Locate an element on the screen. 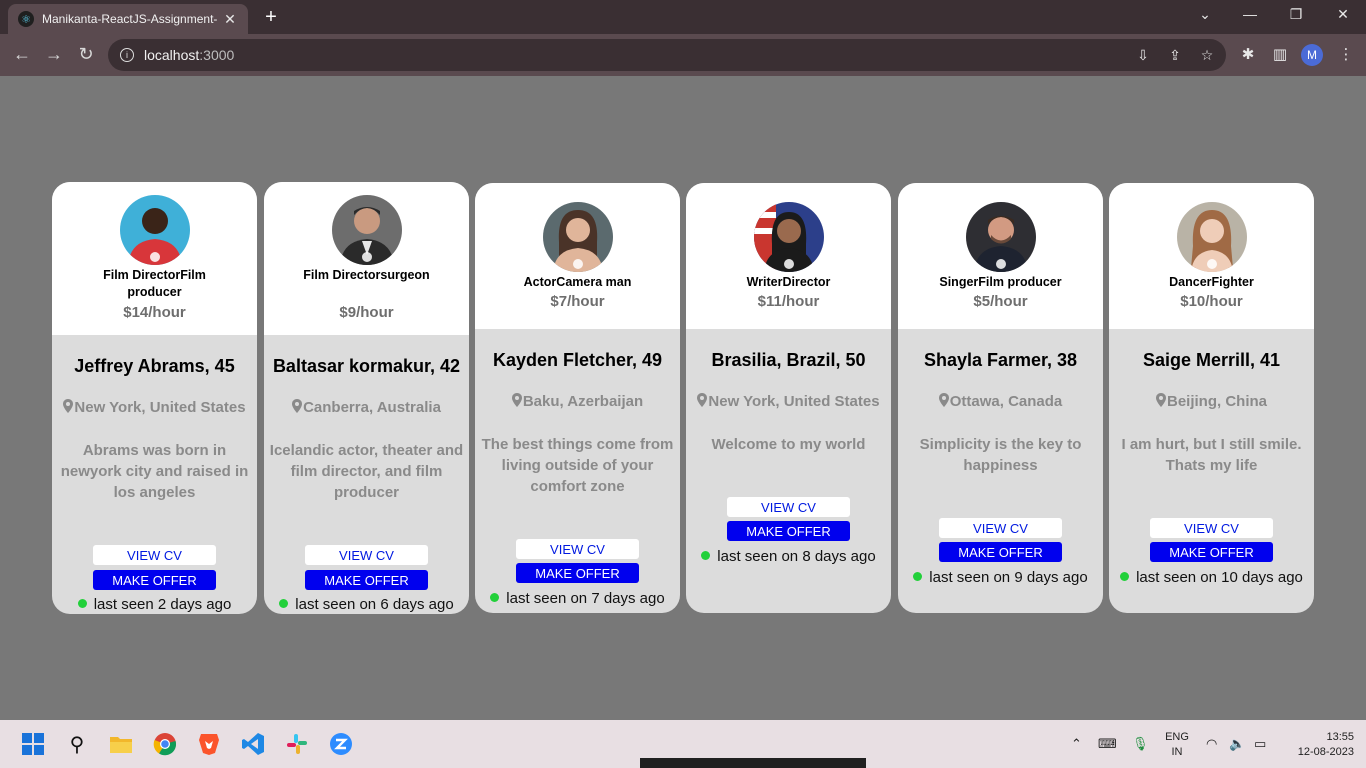 Image resolution: width=1366 pixels, height=768 pixels. tab-search-icon: ⌄ is located at coordinates (1205, 14).